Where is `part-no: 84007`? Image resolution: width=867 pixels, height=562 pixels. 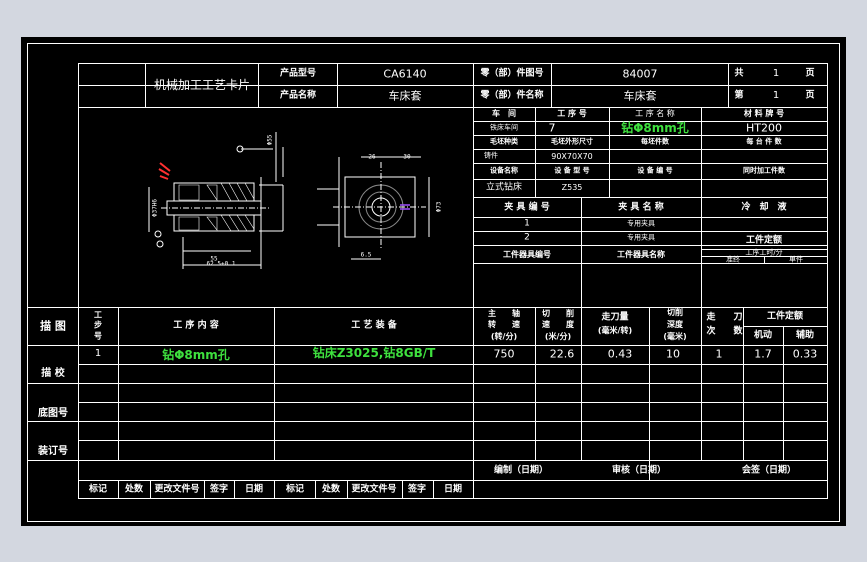
part-no: 84007 is located at coordinates (640, 74).